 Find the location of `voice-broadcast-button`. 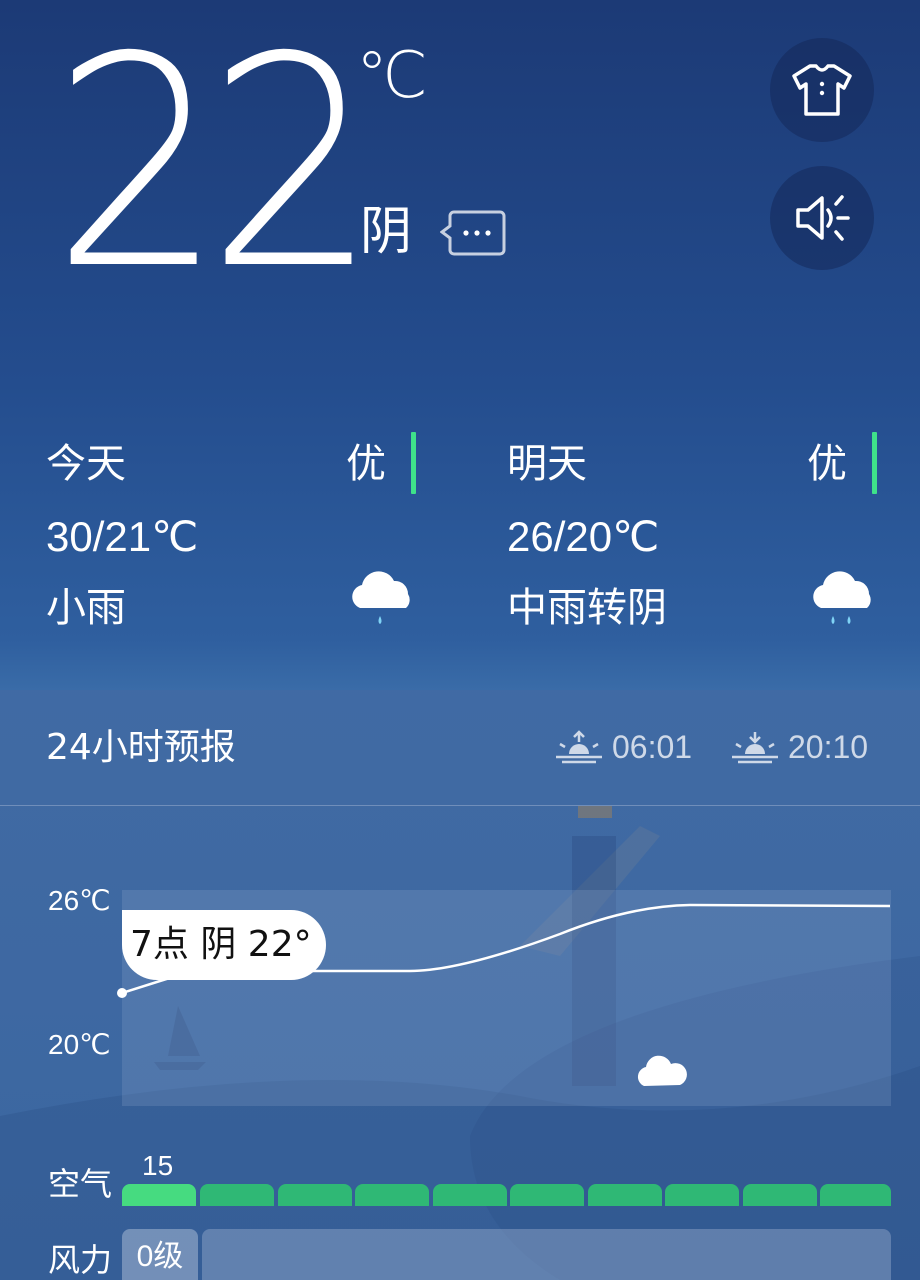

voice-broadcast-button is located at coordinates (822, 218).